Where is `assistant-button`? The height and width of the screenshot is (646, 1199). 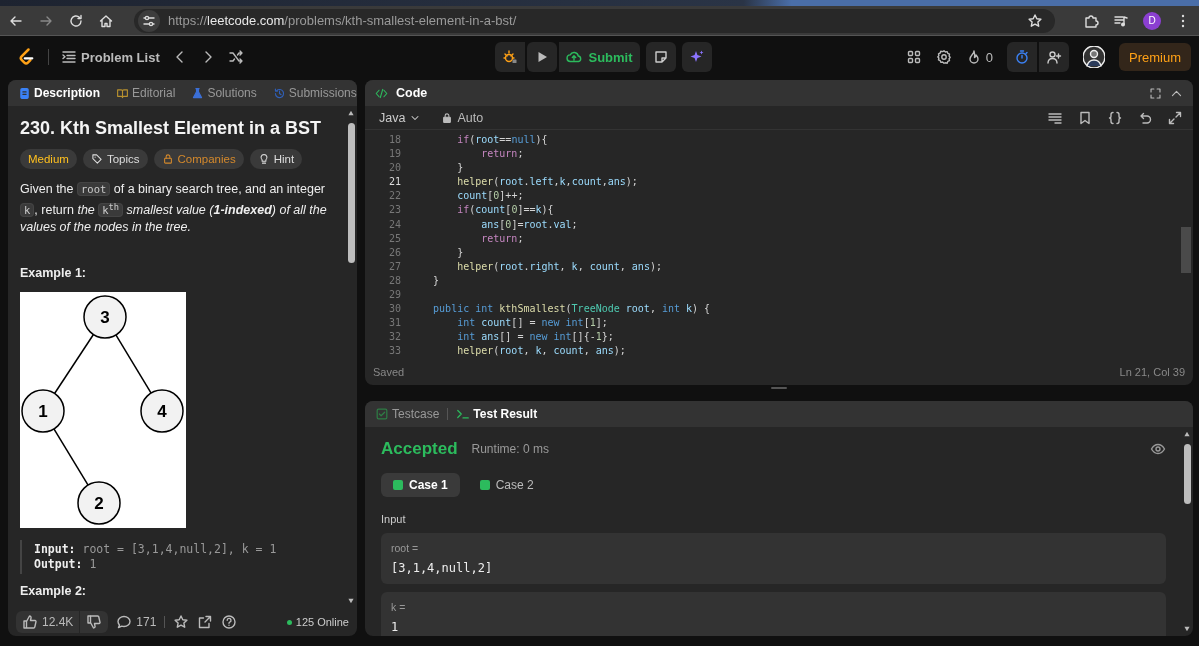 assistant-button is located at coordinates (696, 57).